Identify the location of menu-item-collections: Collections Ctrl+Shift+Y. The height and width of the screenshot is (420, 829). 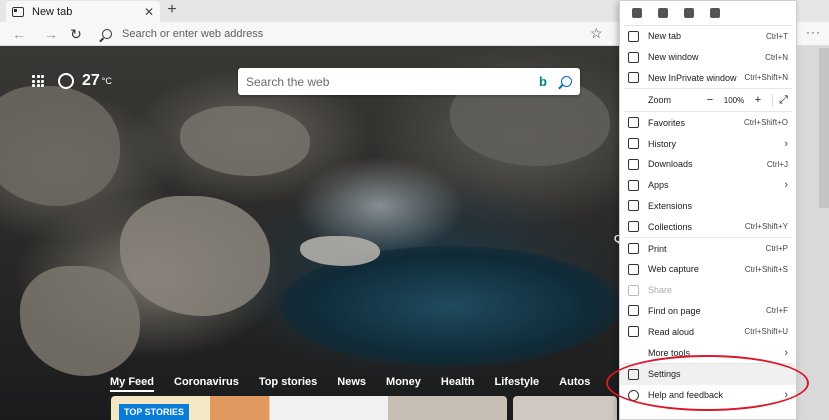
(708, 226).